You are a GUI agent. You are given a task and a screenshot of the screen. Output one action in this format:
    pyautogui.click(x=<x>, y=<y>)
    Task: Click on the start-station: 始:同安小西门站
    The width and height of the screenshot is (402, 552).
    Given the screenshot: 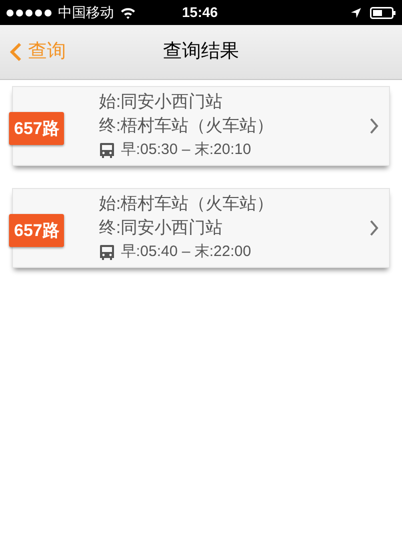 What is the action you would take?
    pyautogui.click(x=161, y=102)
    